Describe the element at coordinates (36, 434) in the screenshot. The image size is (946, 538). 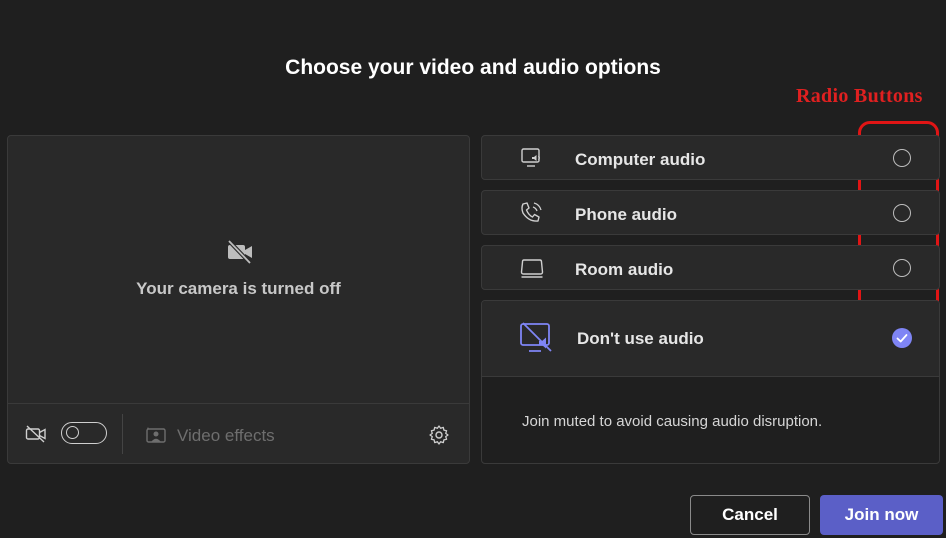
I see `camera-icon` at that location.